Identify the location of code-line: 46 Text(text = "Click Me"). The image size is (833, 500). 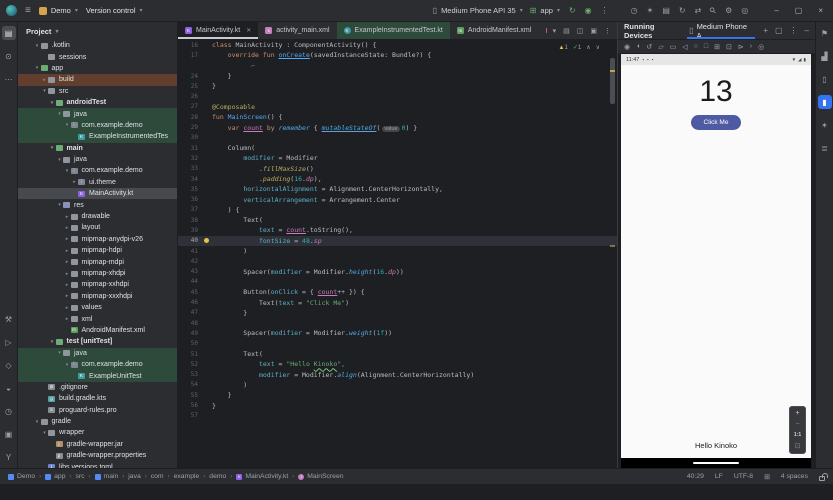
(397, 302).